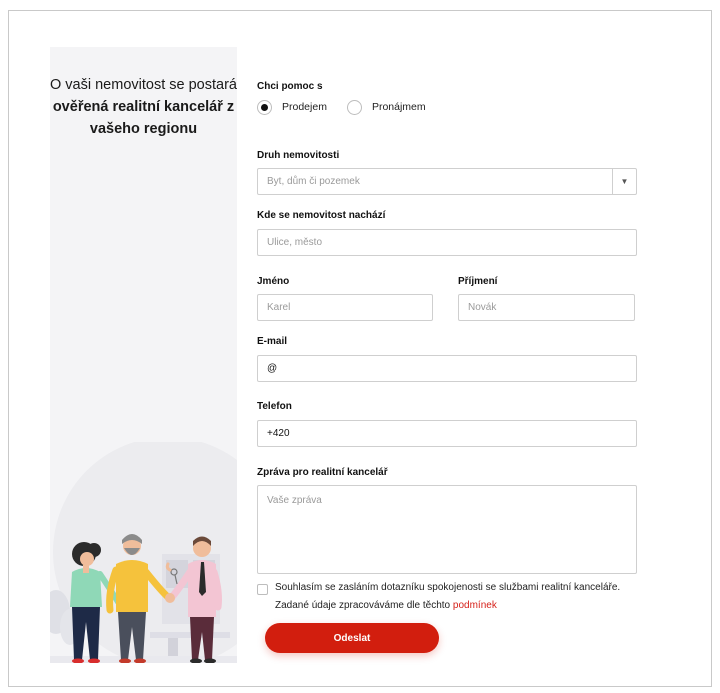 The height and width of the screenshot is (693, 720). I want to click on email-label: E-mail, so click(272, 341).